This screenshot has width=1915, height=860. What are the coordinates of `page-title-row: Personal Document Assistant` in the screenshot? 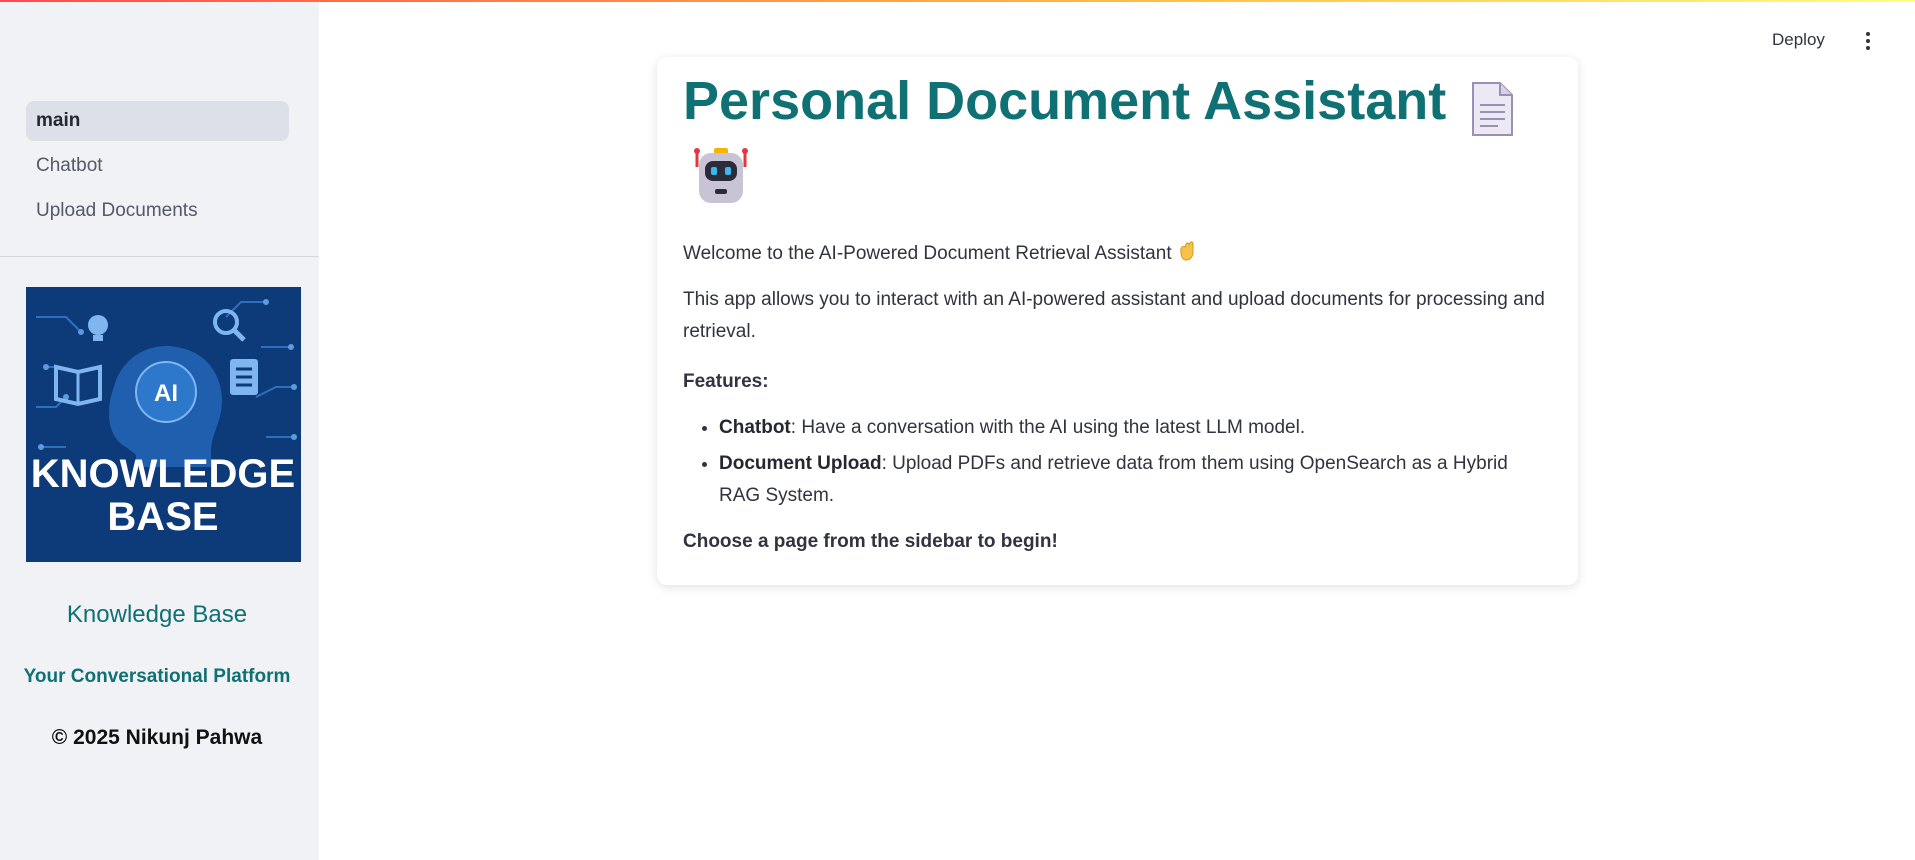 It's located at (1117, 103).